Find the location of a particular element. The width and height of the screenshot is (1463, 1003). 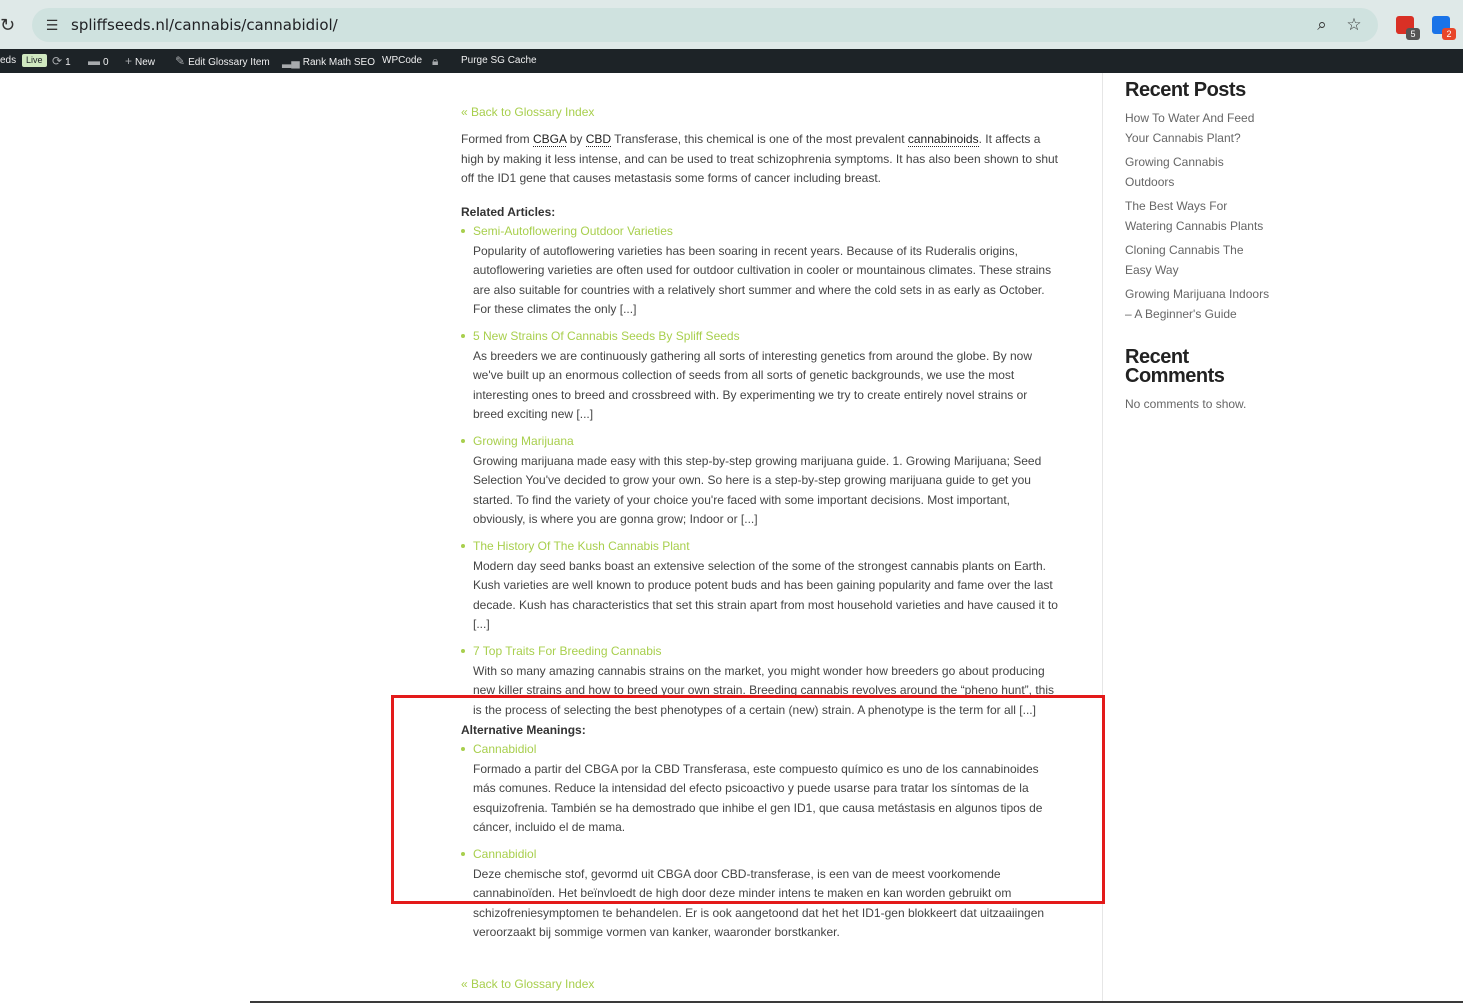

recent-post-link: Cloning Cannabis The Easy Way is located at coordinates (1197, 260).